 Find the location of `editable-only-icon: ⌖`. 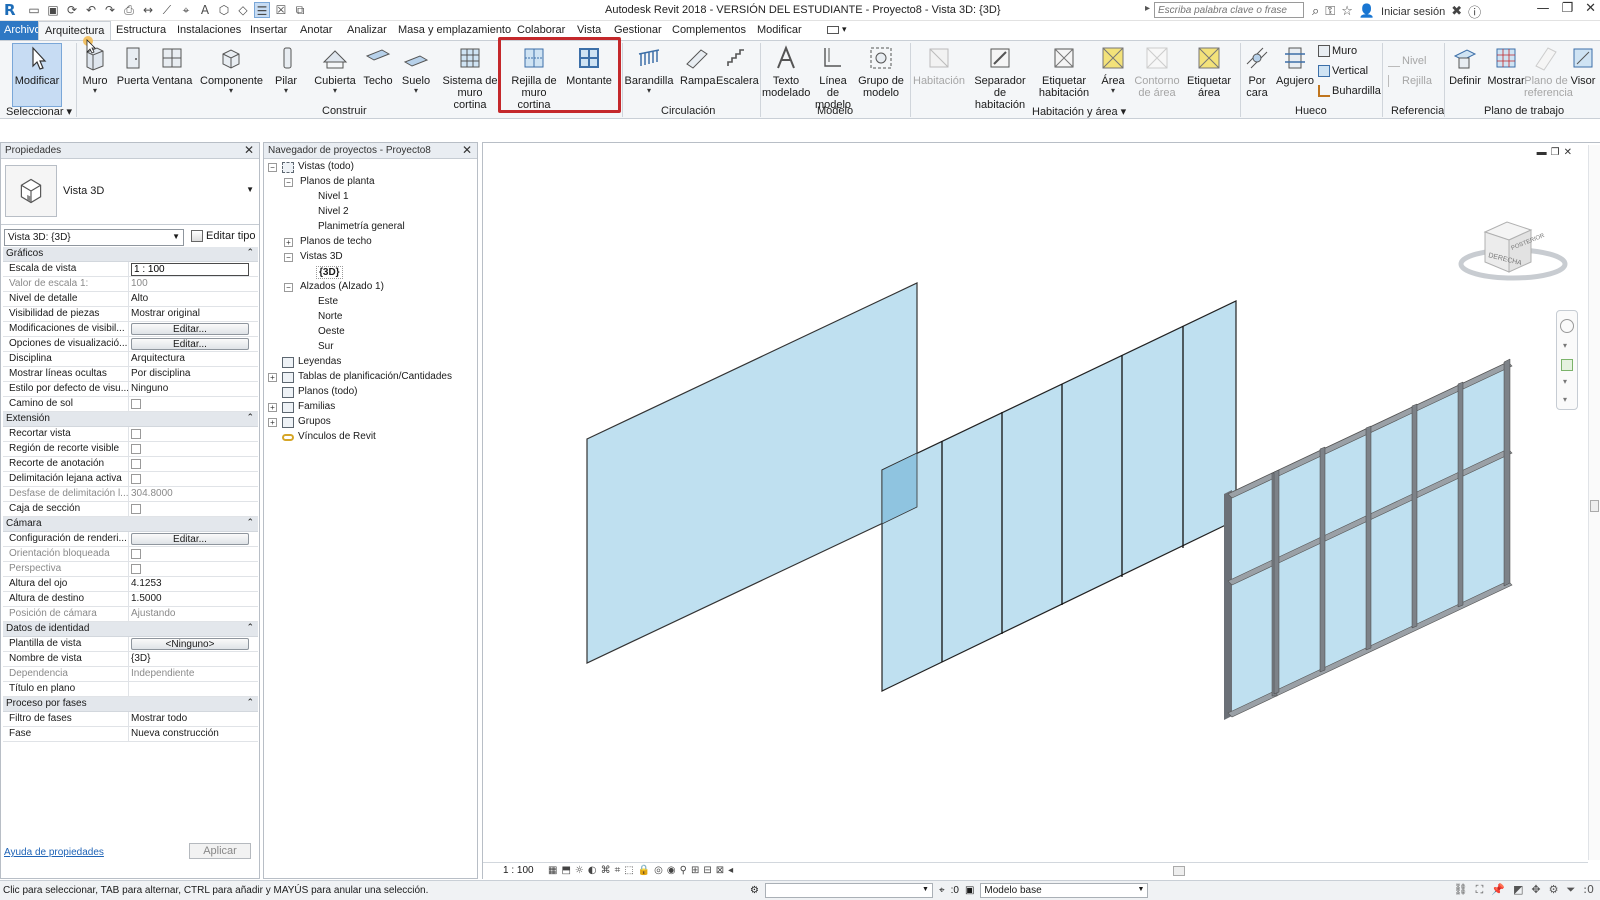

editable-only-icon: ⌖ is located at coordinates (942, 890).